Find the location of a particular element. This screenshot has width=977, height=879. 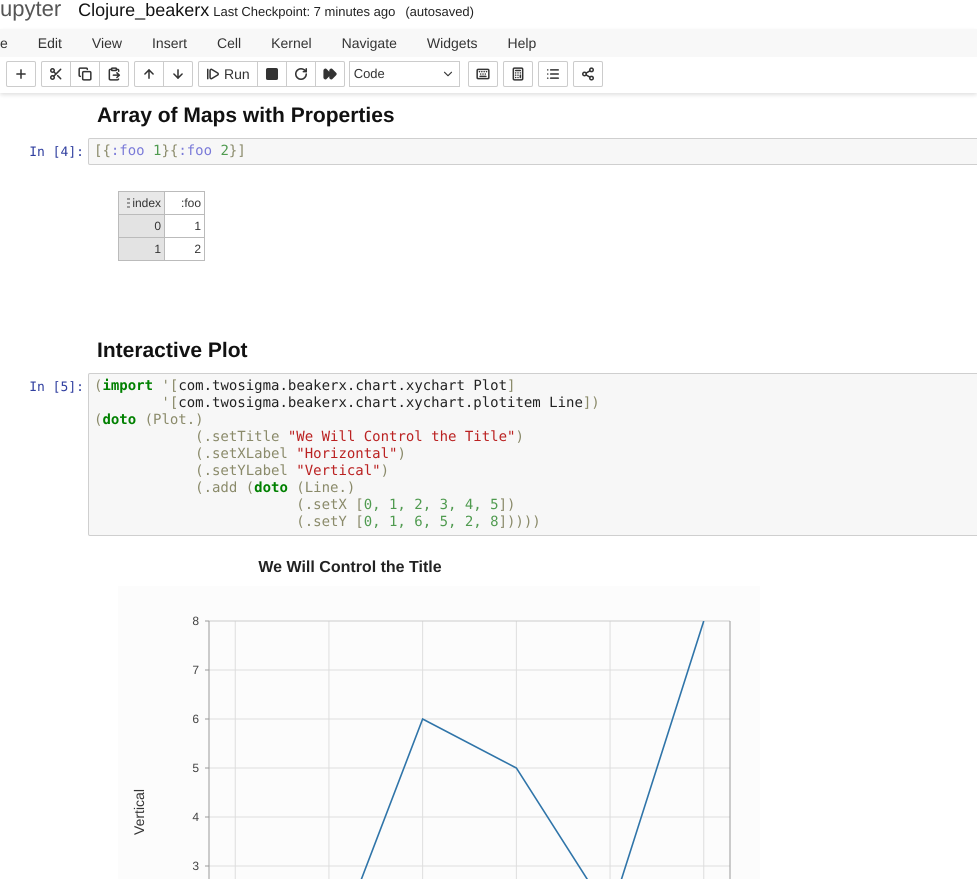

plus-icon is located at coordinates (21, 74).